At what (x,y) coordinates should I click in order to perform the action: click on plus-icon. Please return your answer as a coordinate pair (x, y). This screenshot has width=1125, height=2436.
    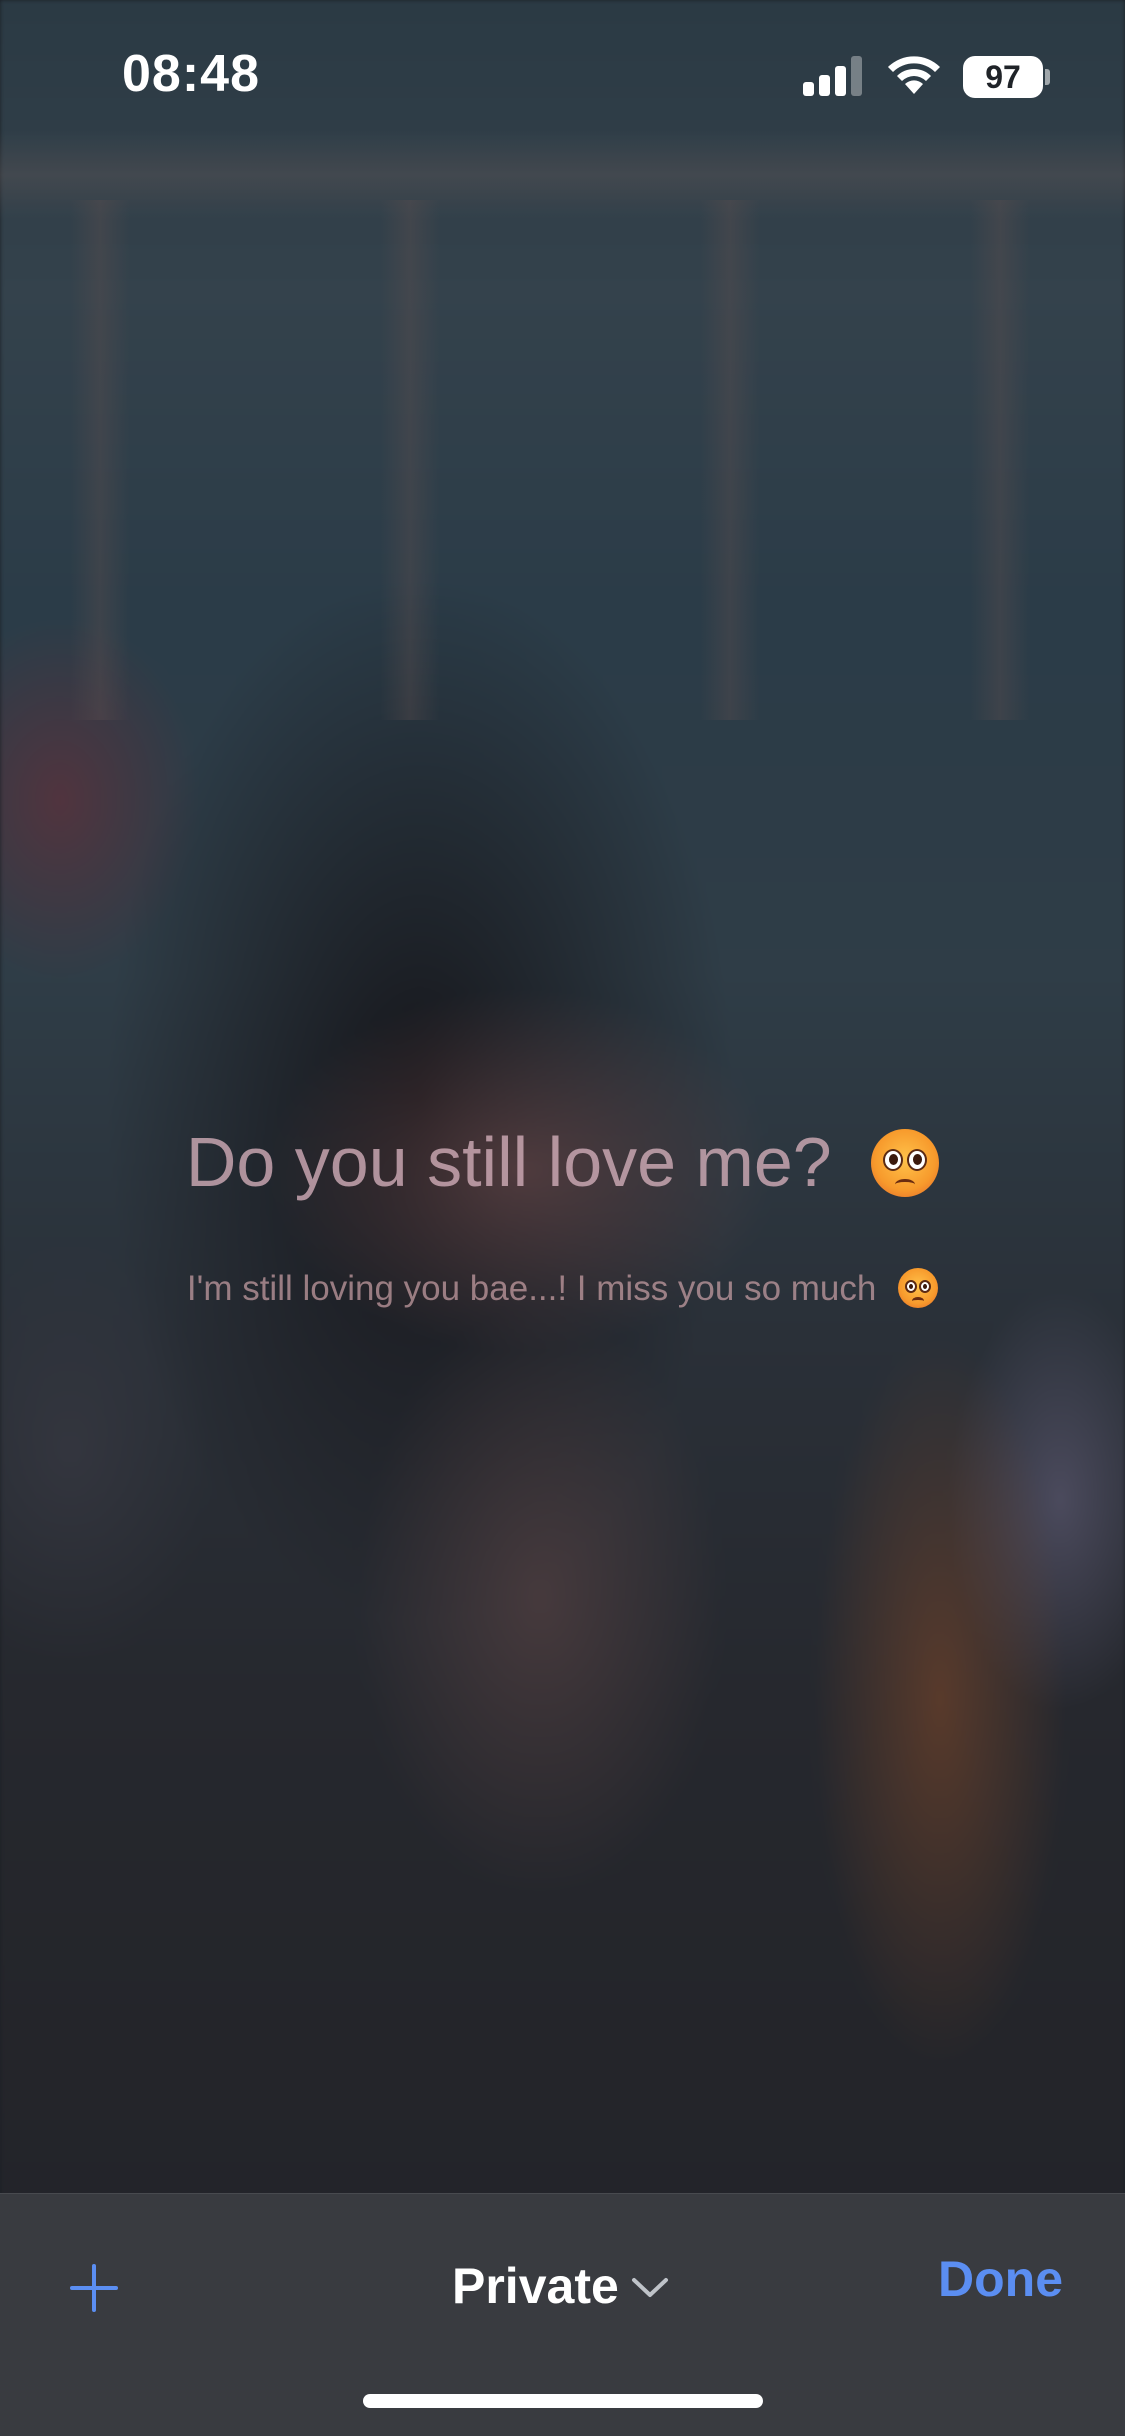
    Looking at the image, I should click on (94, 2288).